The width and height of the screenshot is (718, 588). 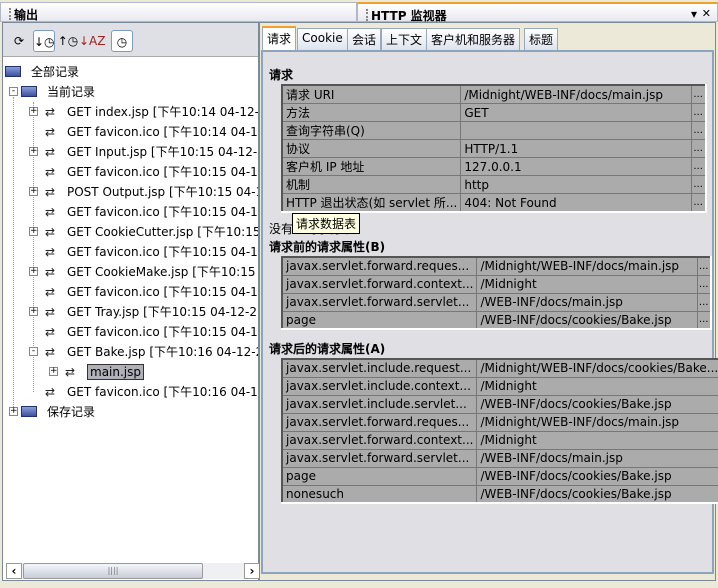 What do you see at coordinates (409, 16) in the screenshot?
I see `monitor-panel-title: HTTP 监视器` at bounding box center [409, 16].